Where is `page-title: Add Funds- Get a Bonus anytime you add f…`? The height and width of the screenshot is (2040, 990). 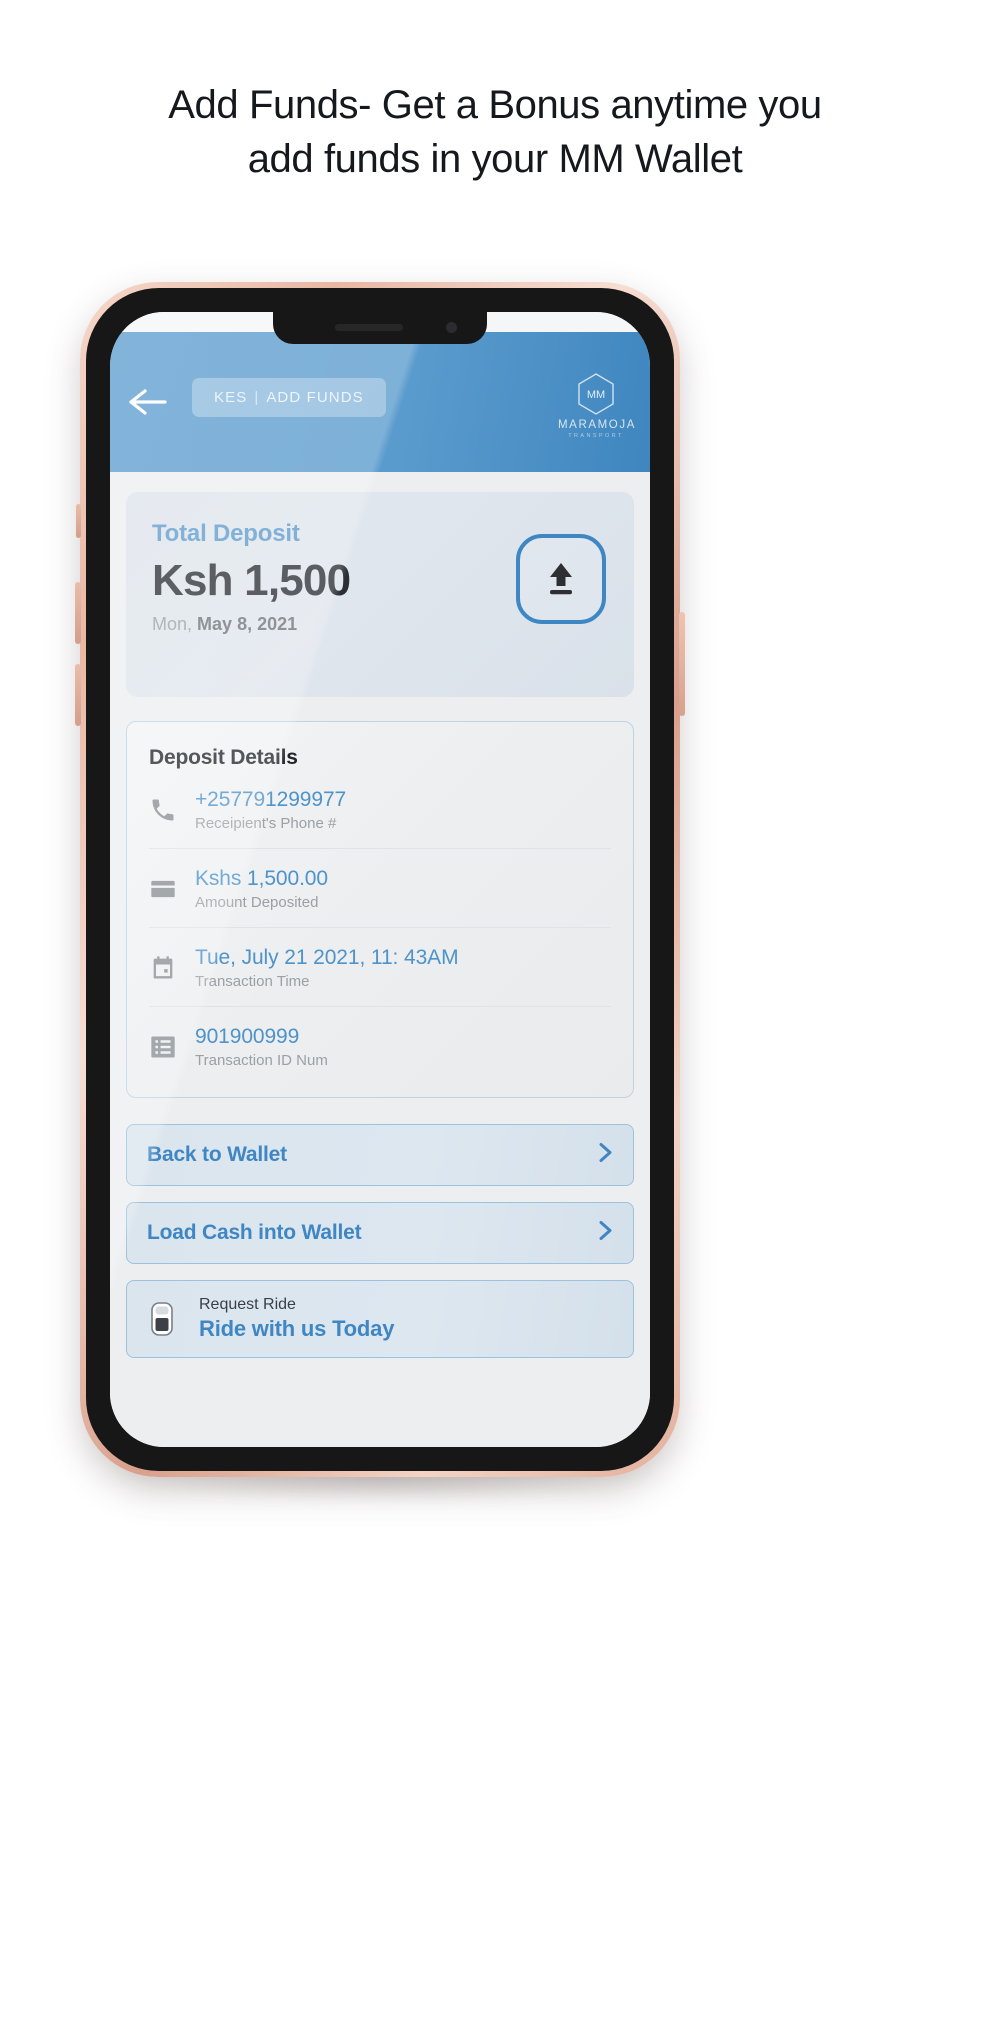 page-title: Add Funds- Get a Bonus anytime you add f… is located at coordinates (495, 132).